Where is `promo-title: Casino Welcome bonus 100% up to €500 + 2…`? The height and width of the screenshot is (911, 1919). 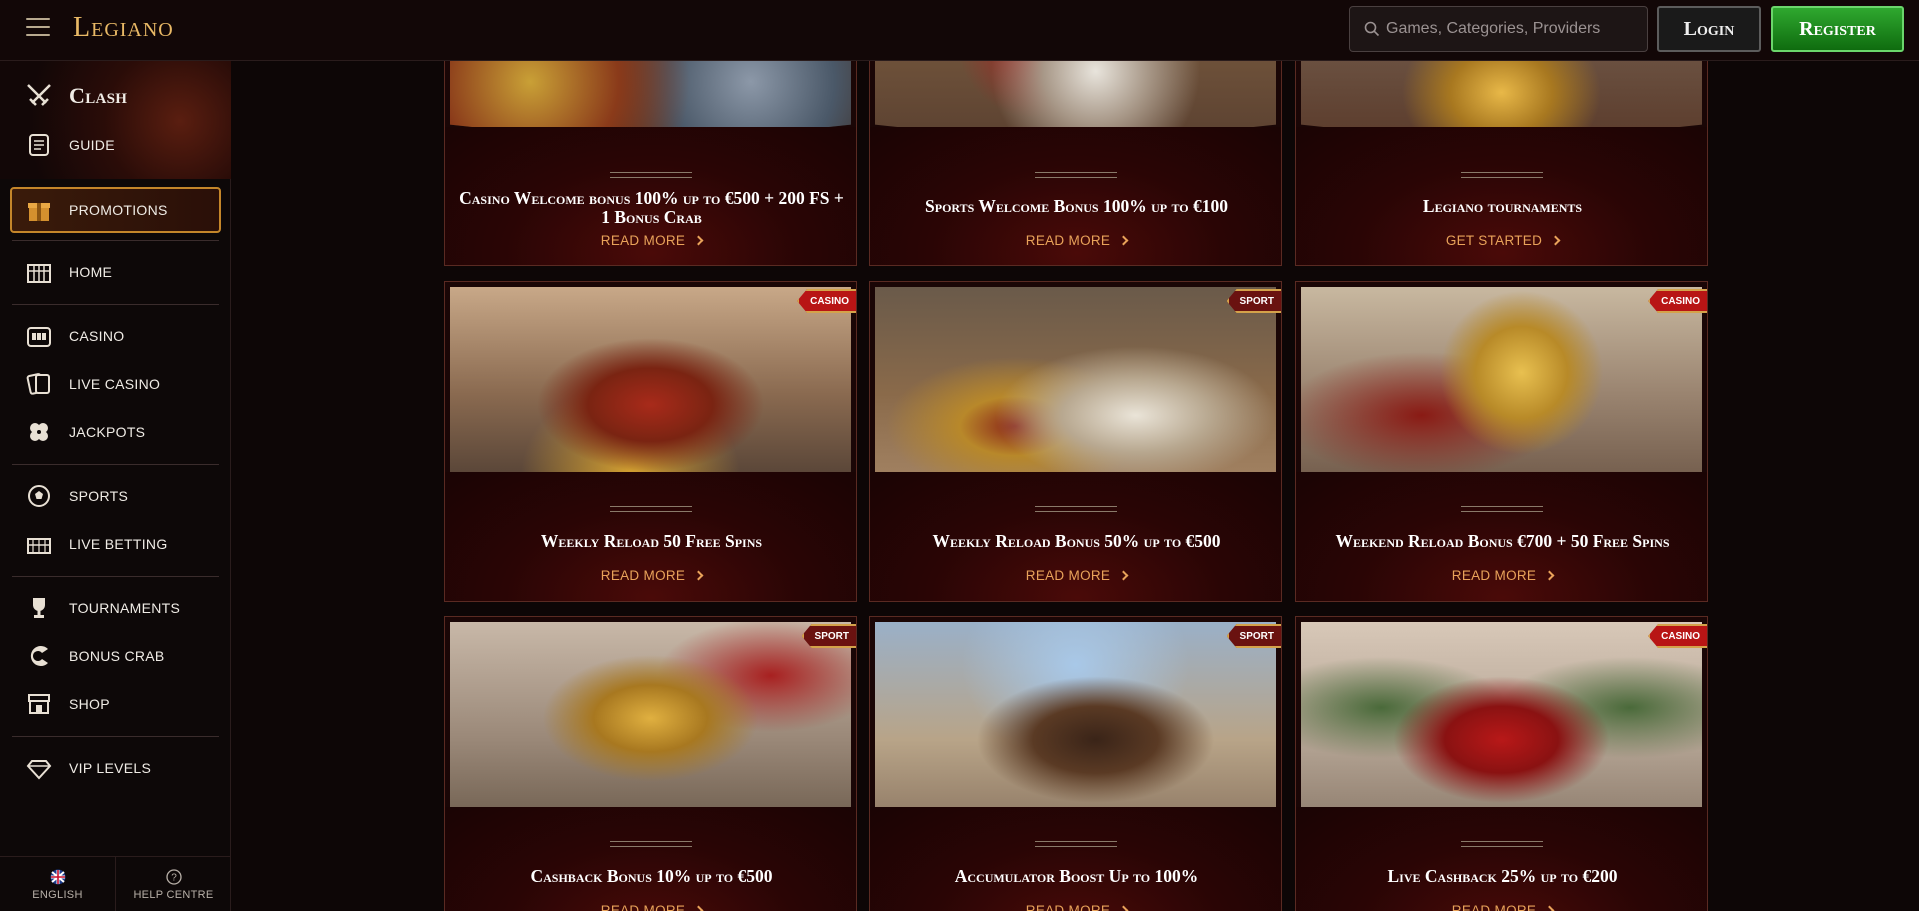 promo-title: Casino Welcome bonus 100% up to €500 + 2… is located at coordinates (651, 207).